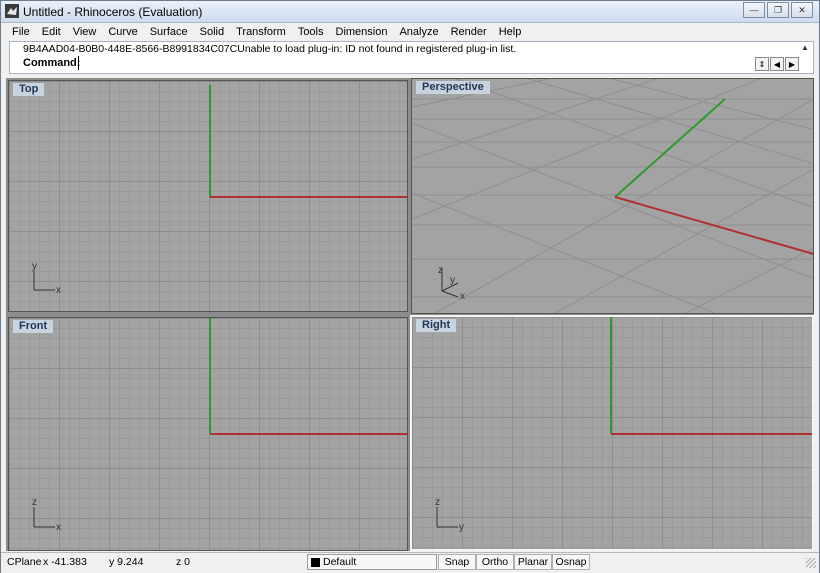 This screenshot has height=573, width=820. I want to click on axis-label-y: y, so click(452, 280).